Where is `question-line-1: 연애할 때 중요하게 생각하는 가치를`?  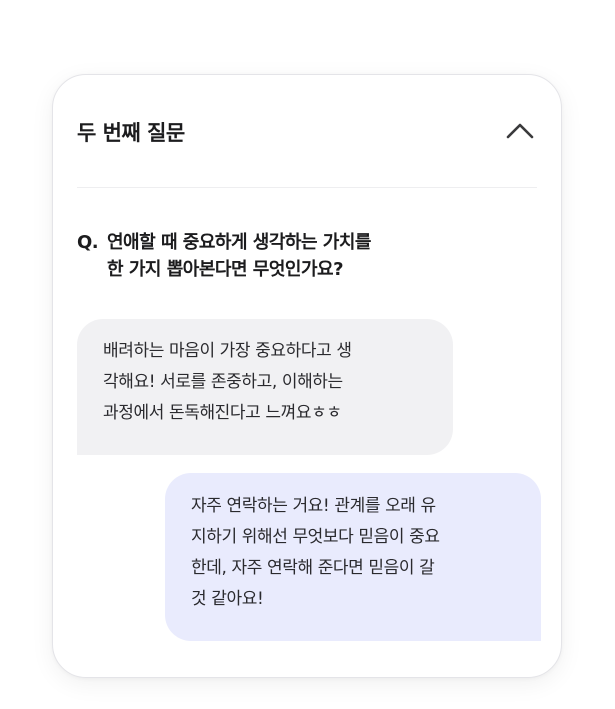
question-line-1: 연애할 때 중요하게 생각하는 가치를 is located at coordinates (239, 242).